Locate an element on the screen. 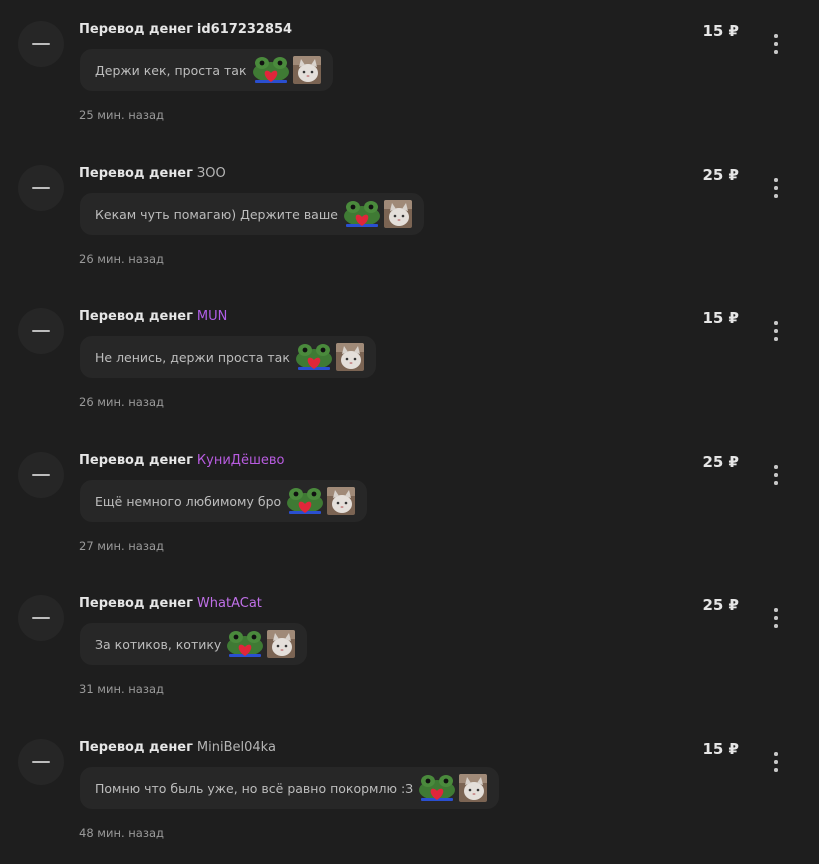 The height and width of the screenshot is (864, 819). sender-name: WhatACat is located at coordinates (229, 603).